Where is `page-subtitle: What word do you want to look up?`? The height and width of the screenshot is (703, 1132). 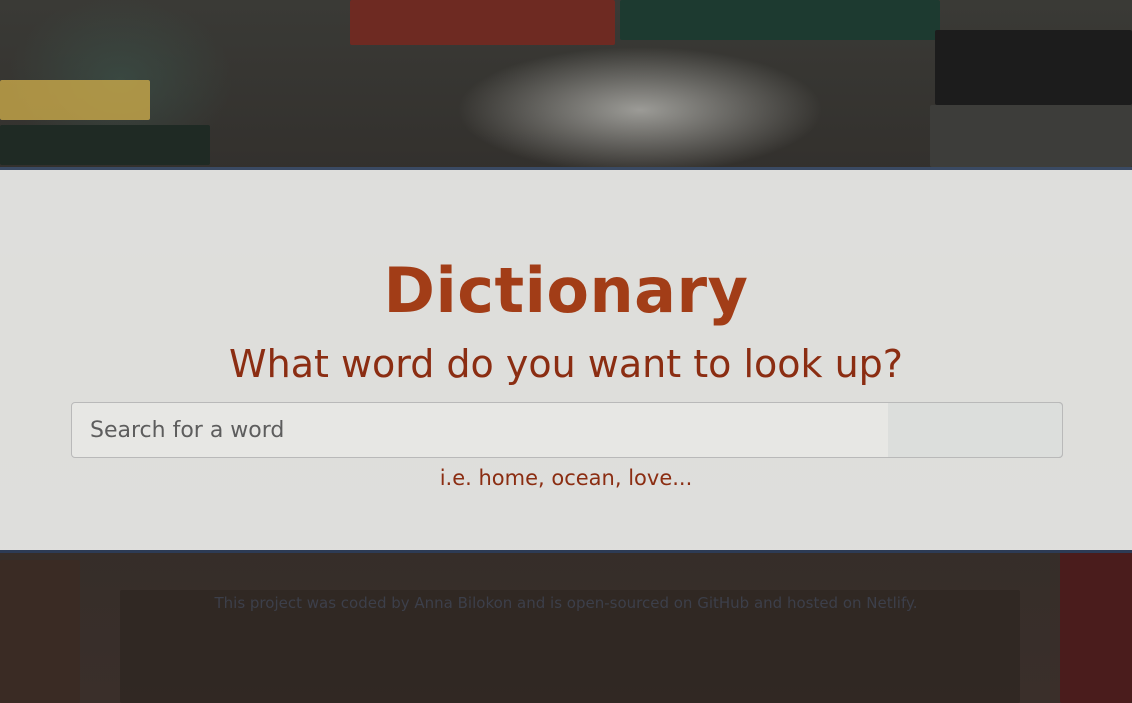
page-subtitle: What word do you want to look up? is located at coordinates (566, 364).